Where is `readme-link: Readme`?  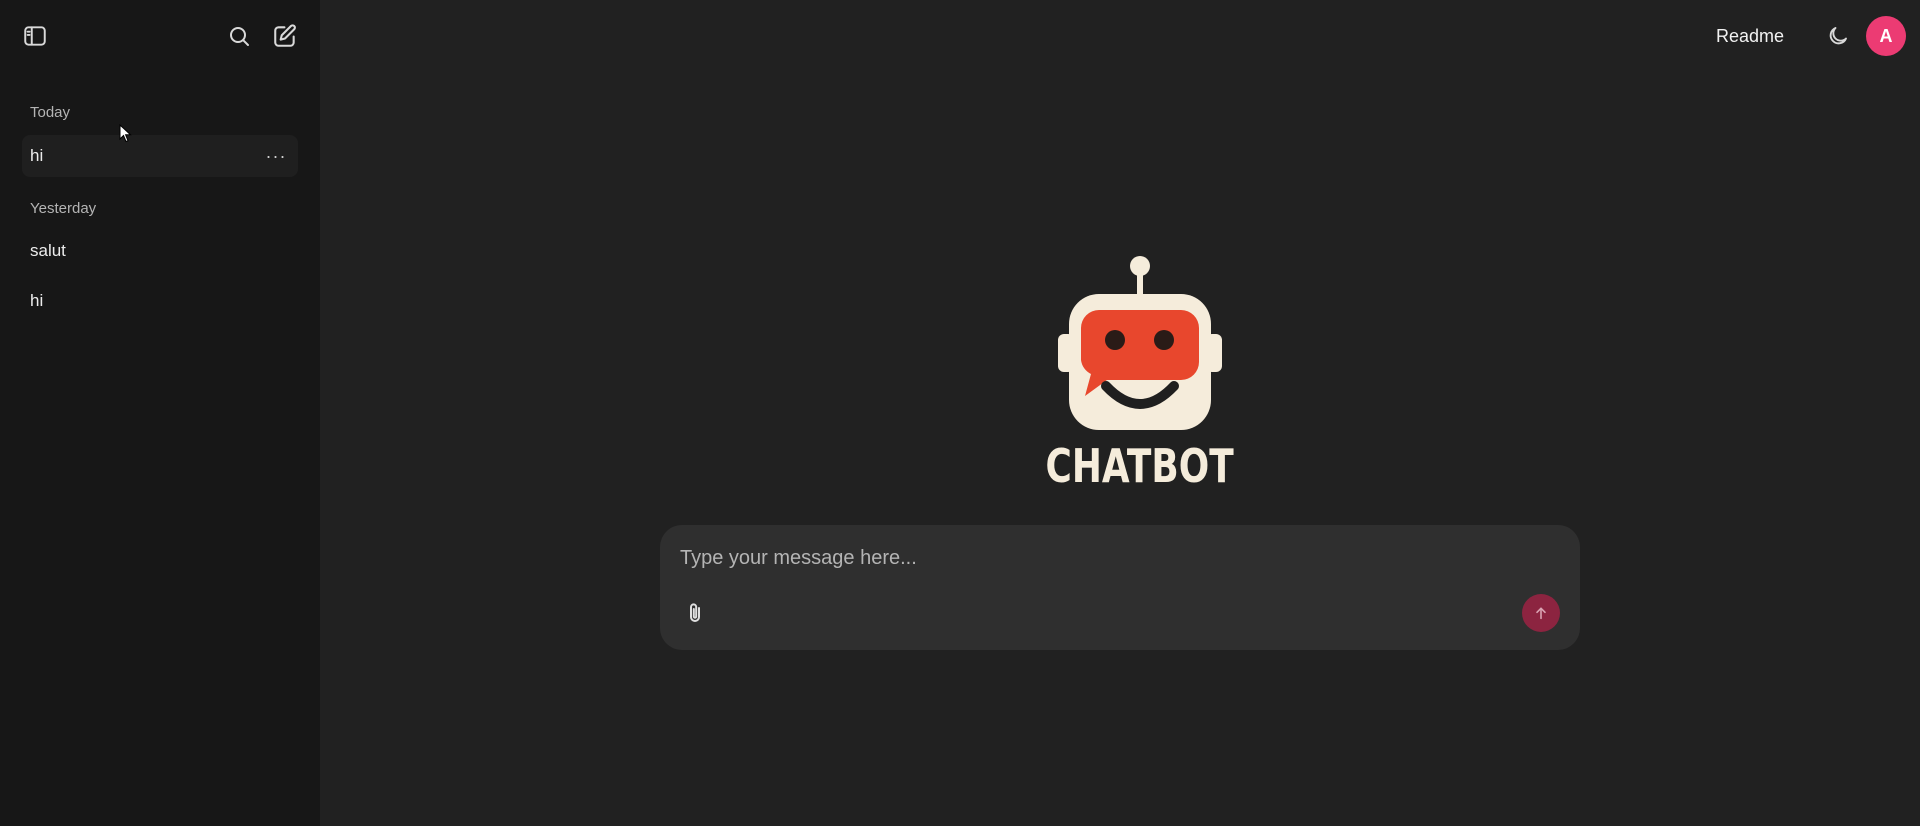
readme-link: Readme is located at coordinates (1750, 36).